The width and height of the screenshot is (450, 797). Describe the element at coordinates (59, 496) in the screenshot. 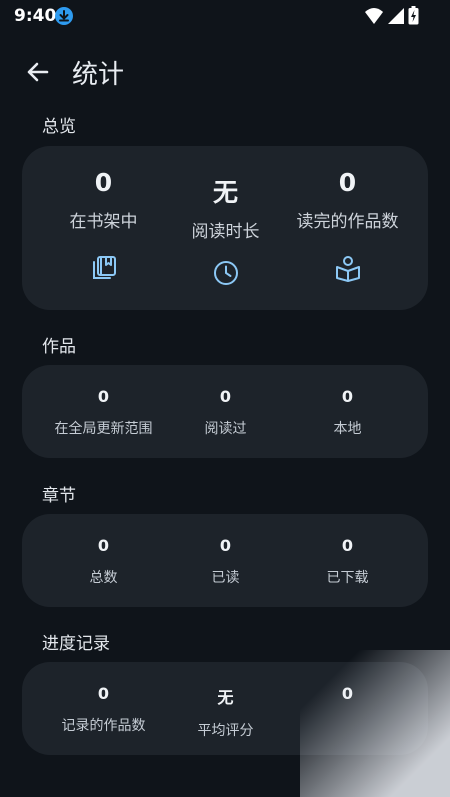

I see `chapters-section-title: 章节` at that location.